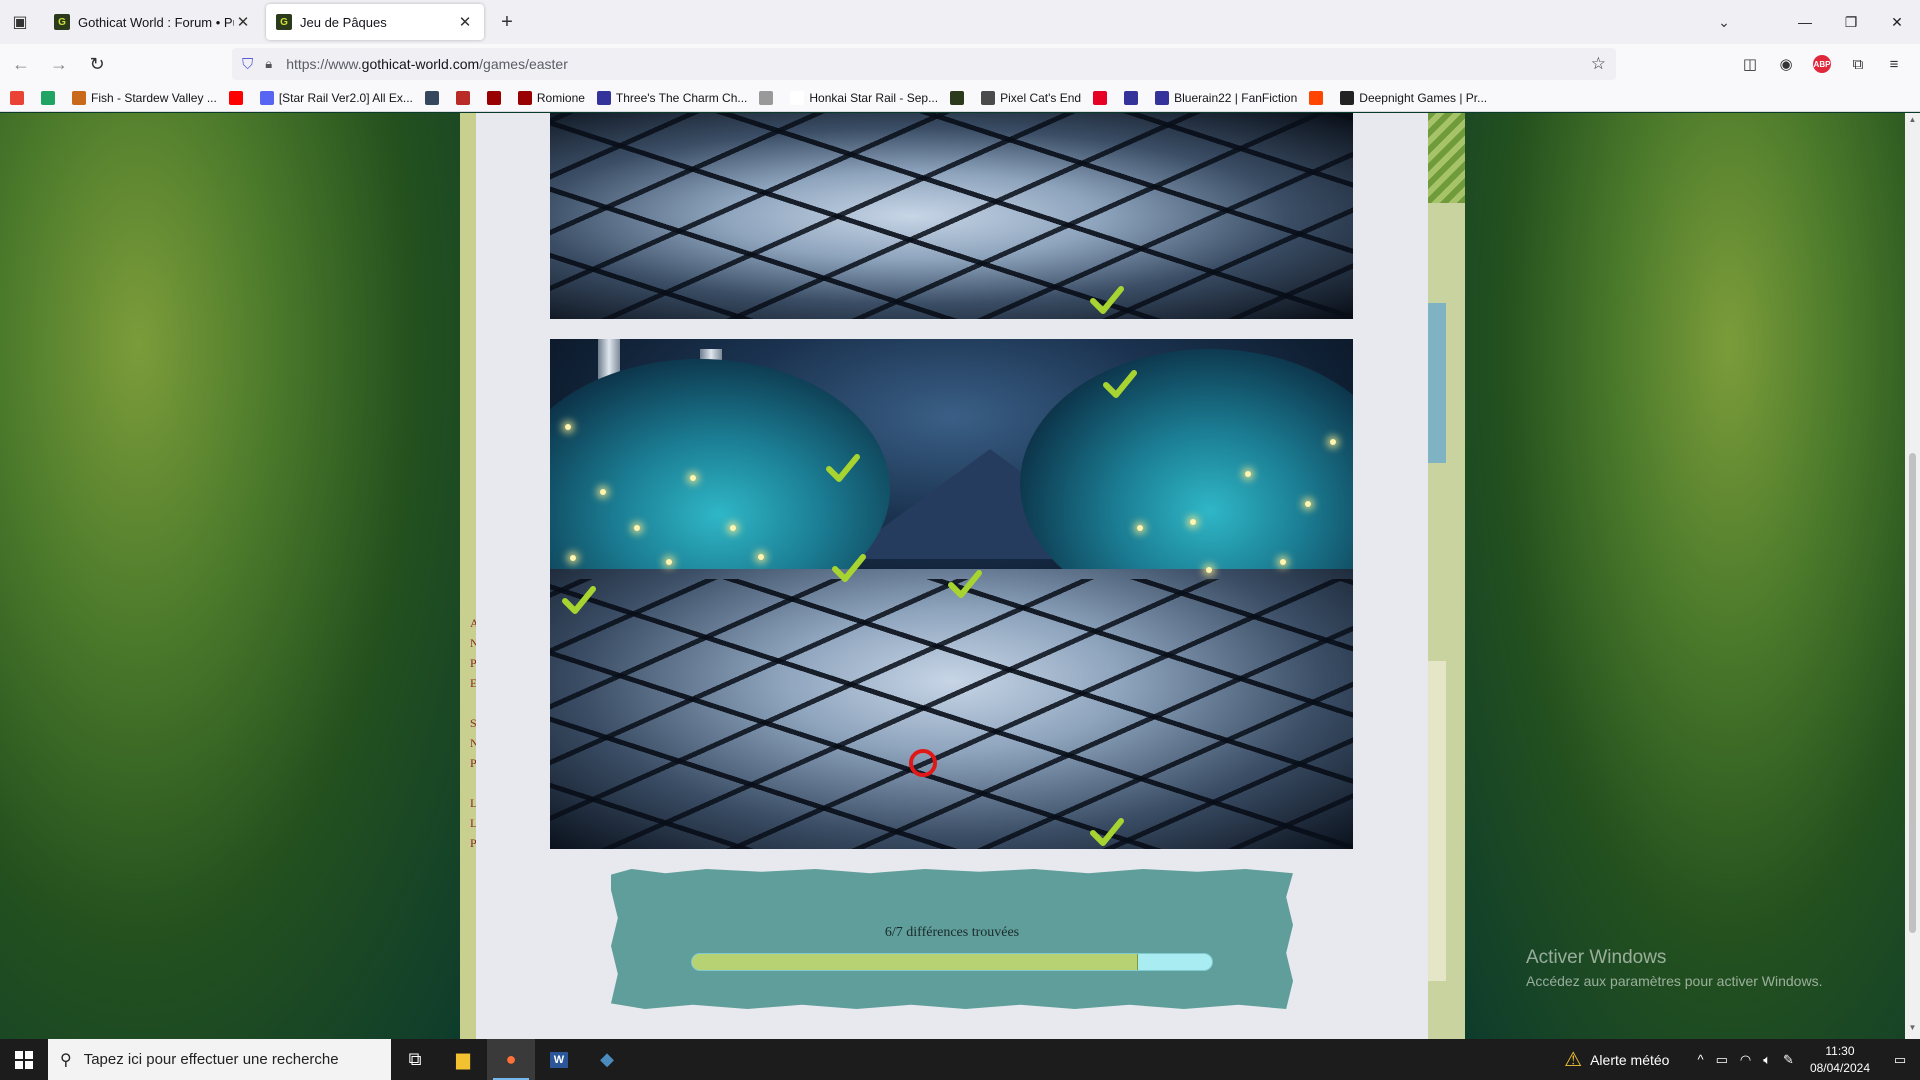 This screenshot has height=1080, width=1920. I want to click on stone-pattern, so click(951, 714).